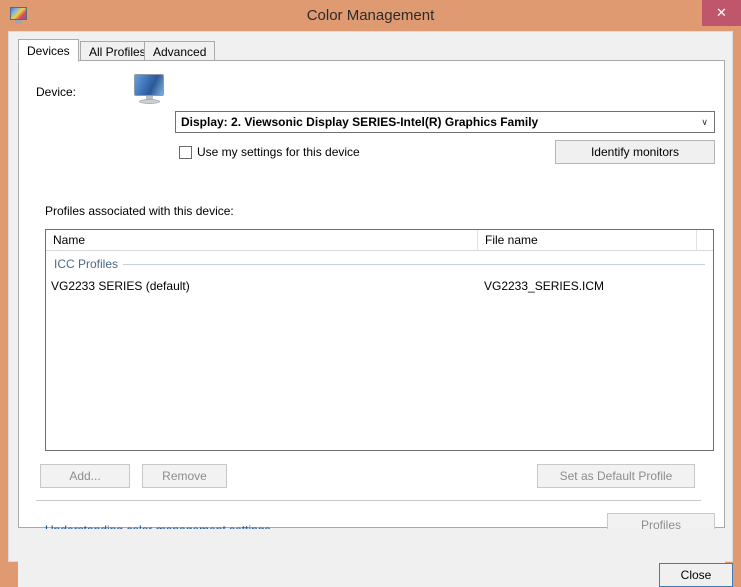  Describe the element at coordinates (278, 152) in the screenshot. I see `use-my-settings-label: Use my settings for this device` at that location.